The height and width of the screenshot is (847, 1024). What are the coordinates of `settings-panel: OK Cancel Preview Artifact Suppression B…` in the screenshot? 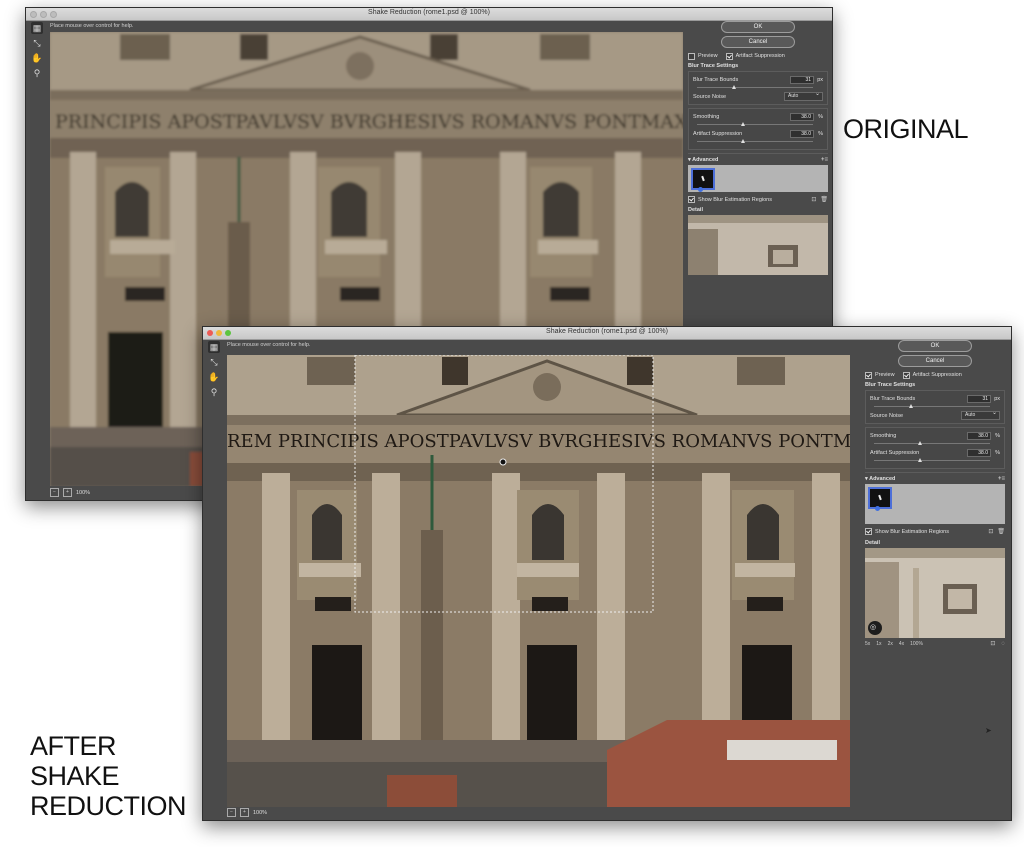 It's located at (935, 578).